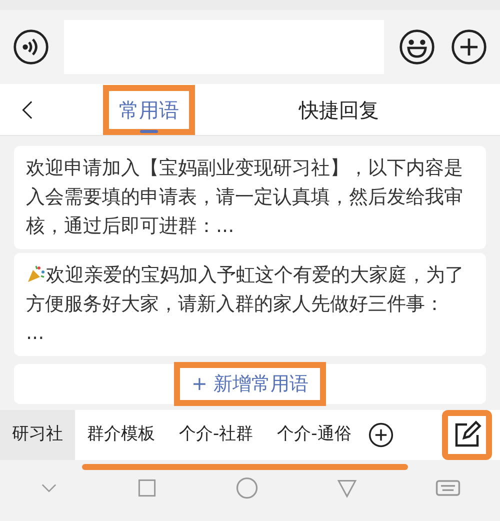 This screenshot has height=521, width=500. I want to click on add-phrase-button: + 新增常用语, so click(250, 384).